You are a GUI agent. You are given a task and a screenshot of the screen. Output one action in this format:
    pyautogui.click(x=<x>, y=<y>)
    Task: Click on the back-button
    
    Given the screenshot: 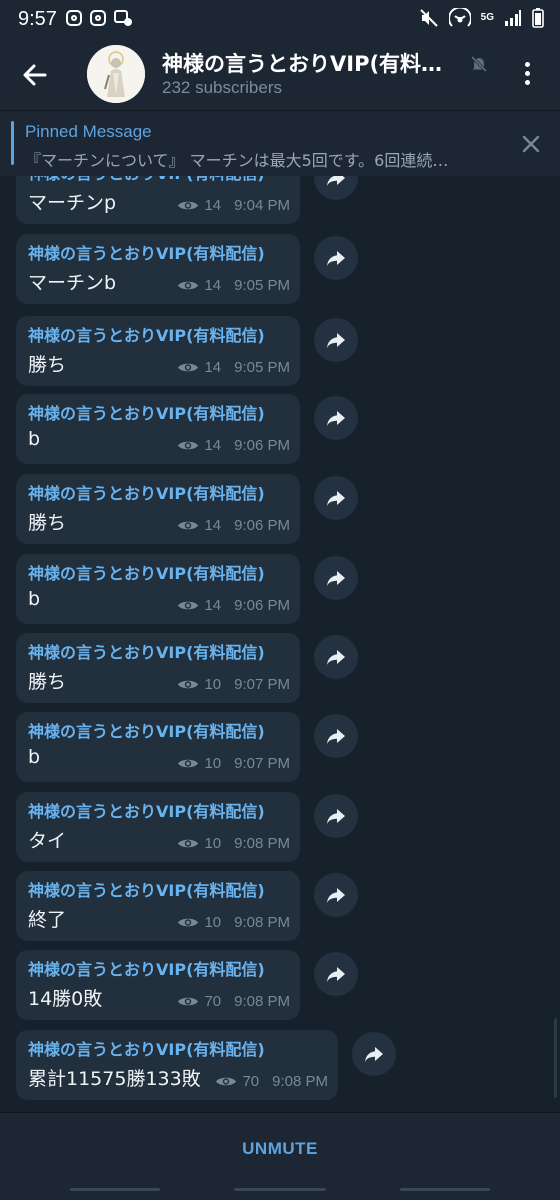 What is the action you would take?
    pyautogui.click(x=35, y=75)
    